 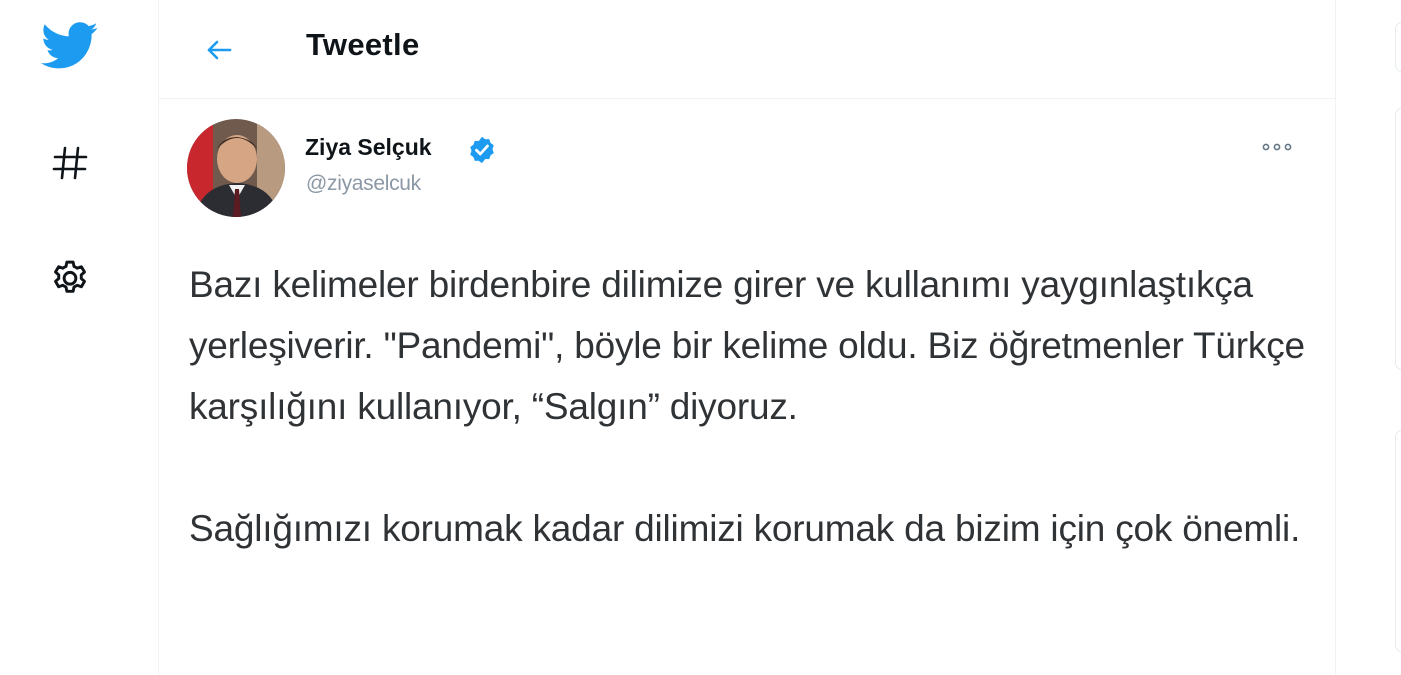 I want to click on more-dots-icon, so click(x=1277, y=147).